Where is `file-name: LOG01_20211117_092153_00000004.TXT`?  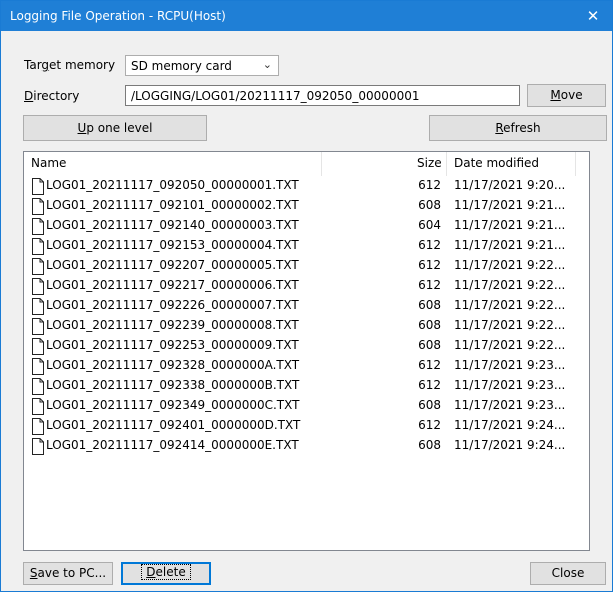 file-name: LOG01_20211117_092153_00000004.TXT is located at coordinates (172, 245).